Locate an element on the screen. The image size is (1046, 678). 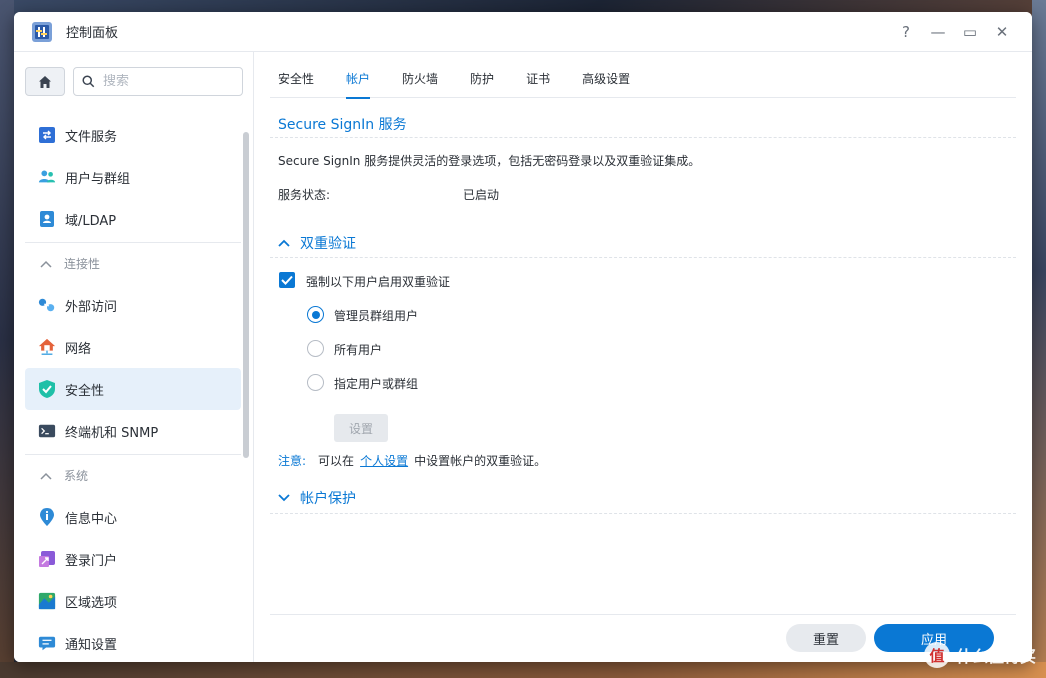
reset-button: 重置 is located at coordinates (826, 638).